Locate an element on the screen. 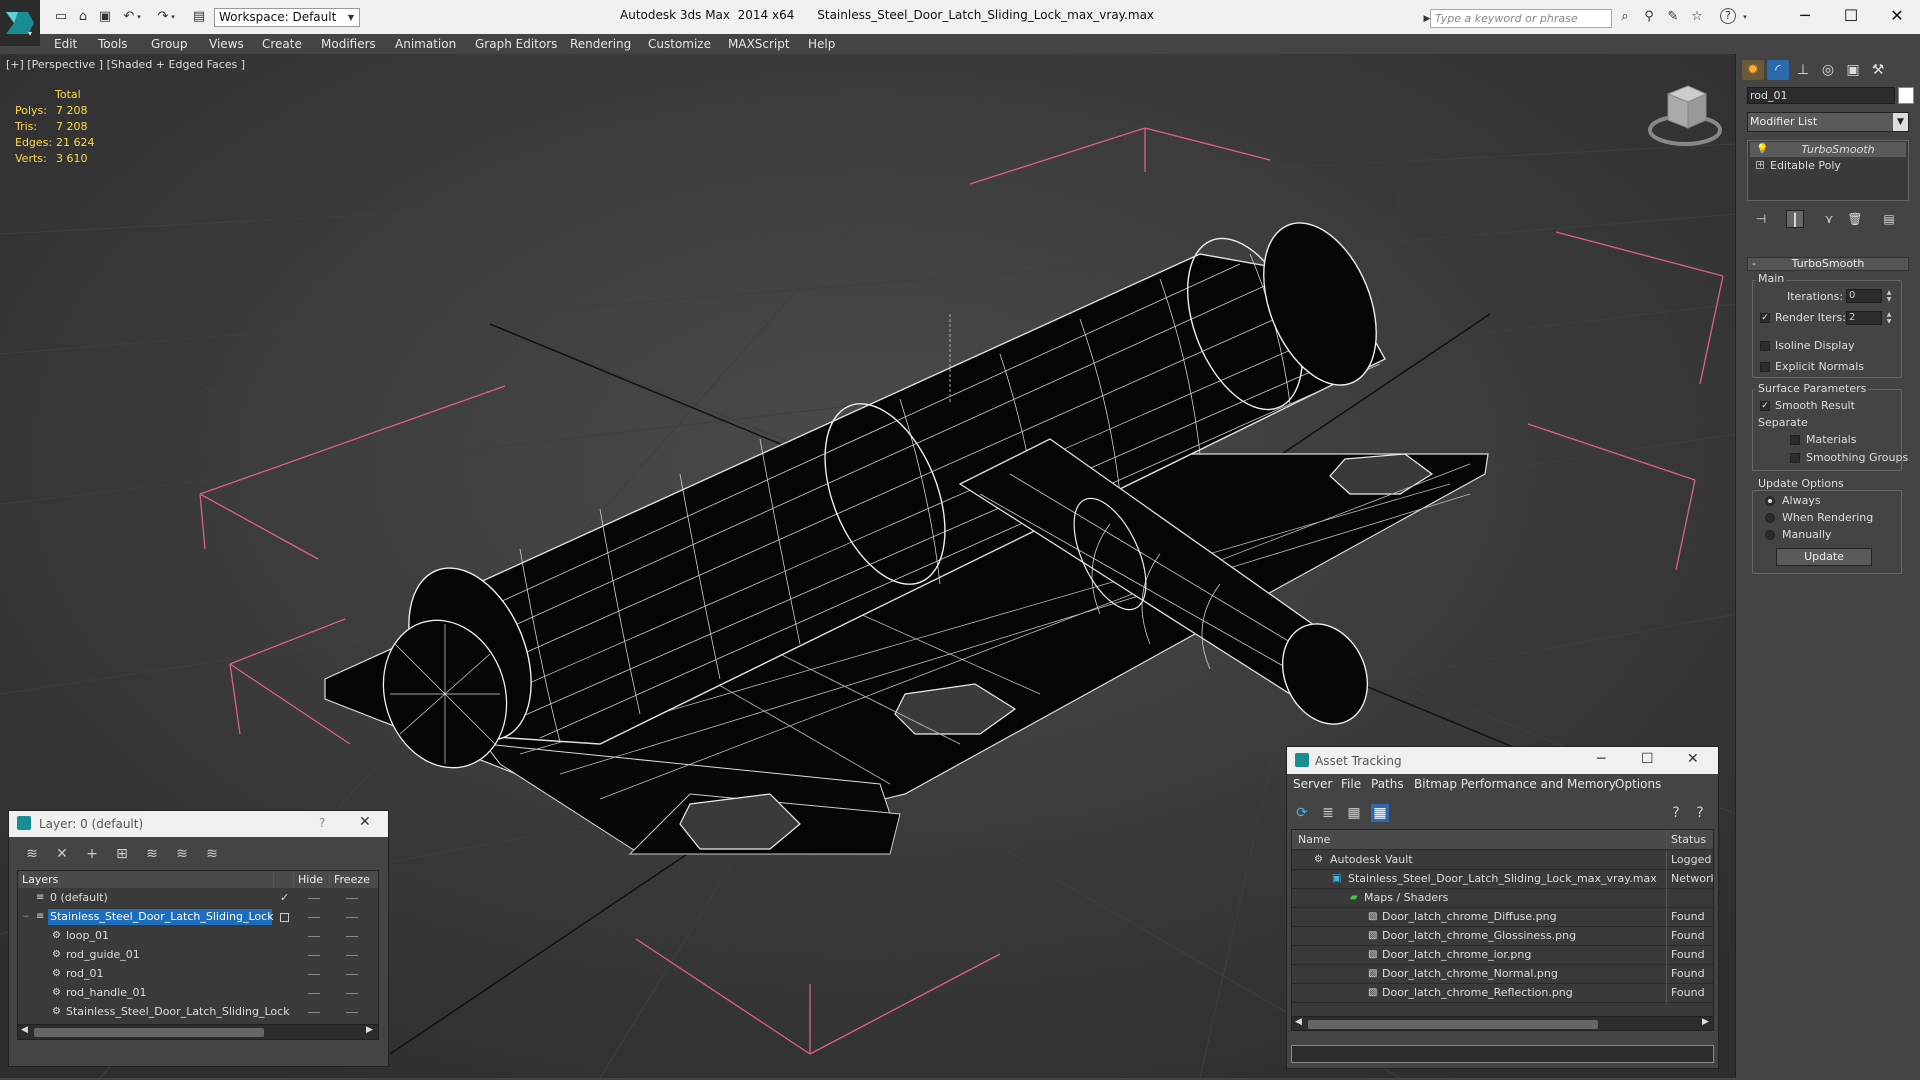 The width and height of the screenshot is (1920, 1080). menu-animation: Animation is located at coordinates (425, 44).